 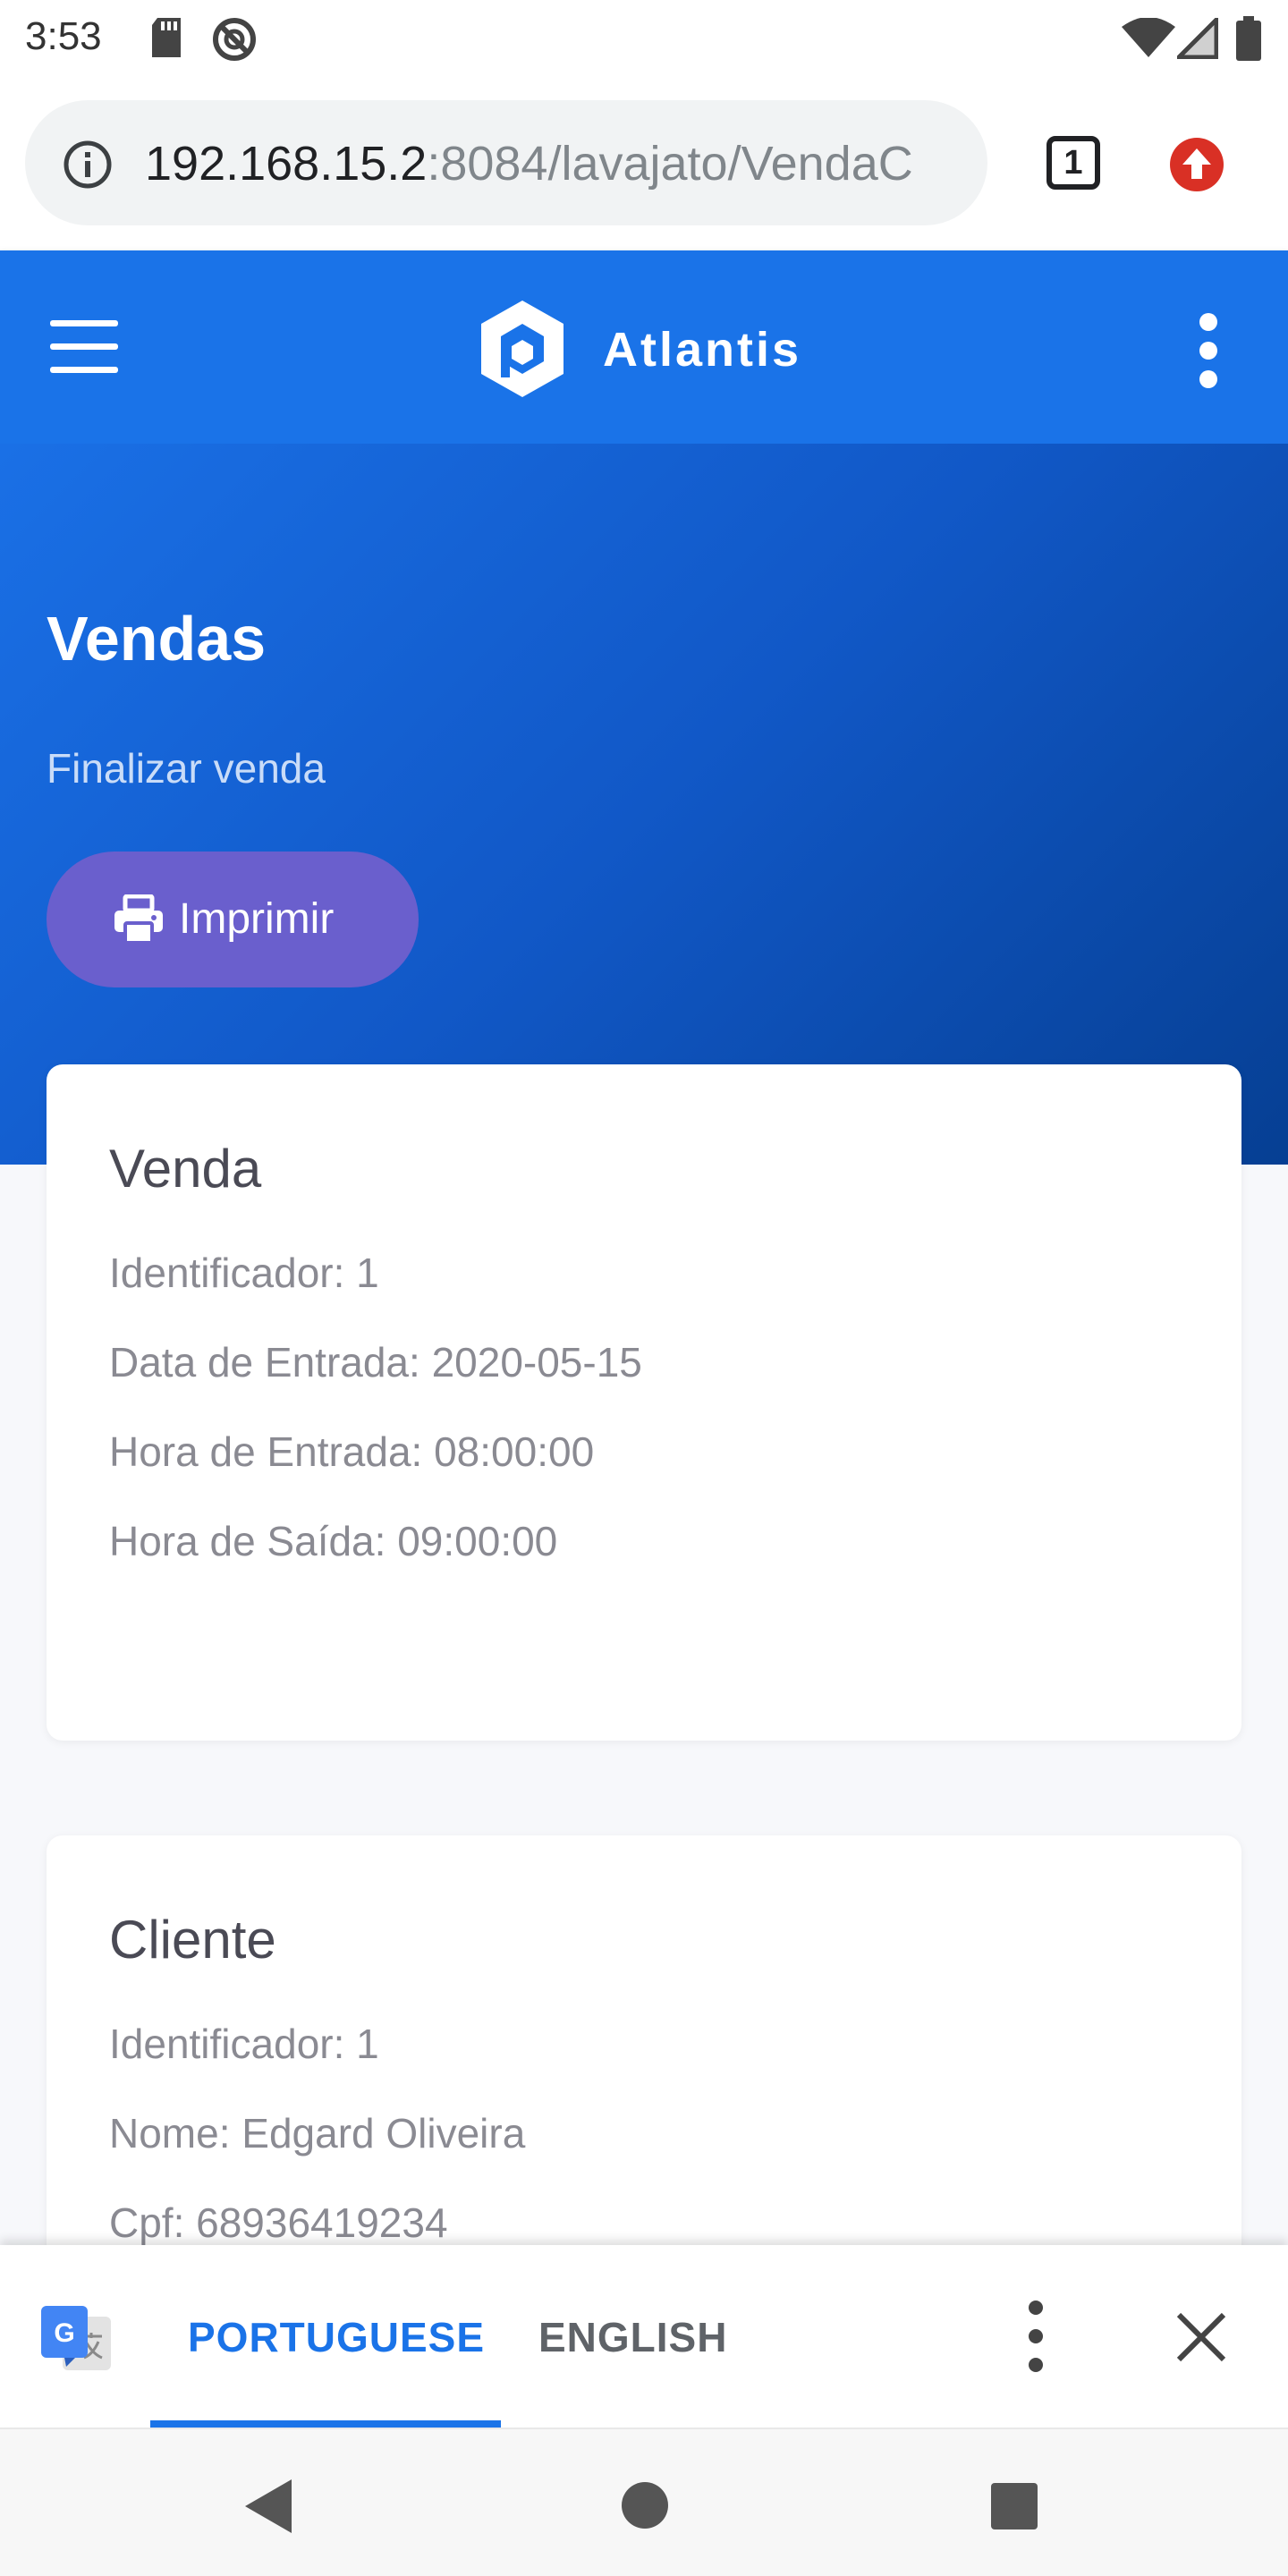 I want to click on app-navbar: Atlantis, so click(x=644, y=347).